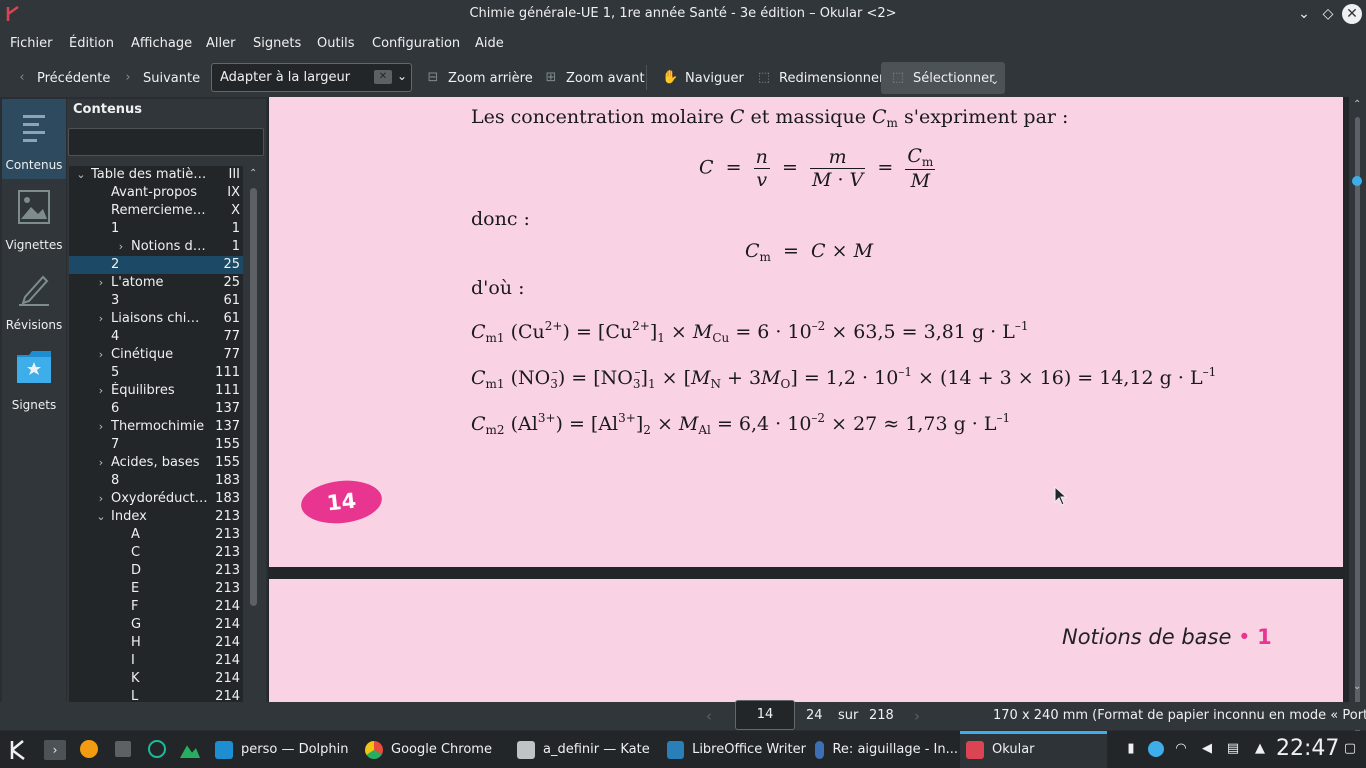 The height and width of the screenshot is (768, 1366). What do you see at coordinates (943, 78) in the screenshot?
I see `select-button: ⬚ Sélectionner ⌄` at bounding box center [943, 78].